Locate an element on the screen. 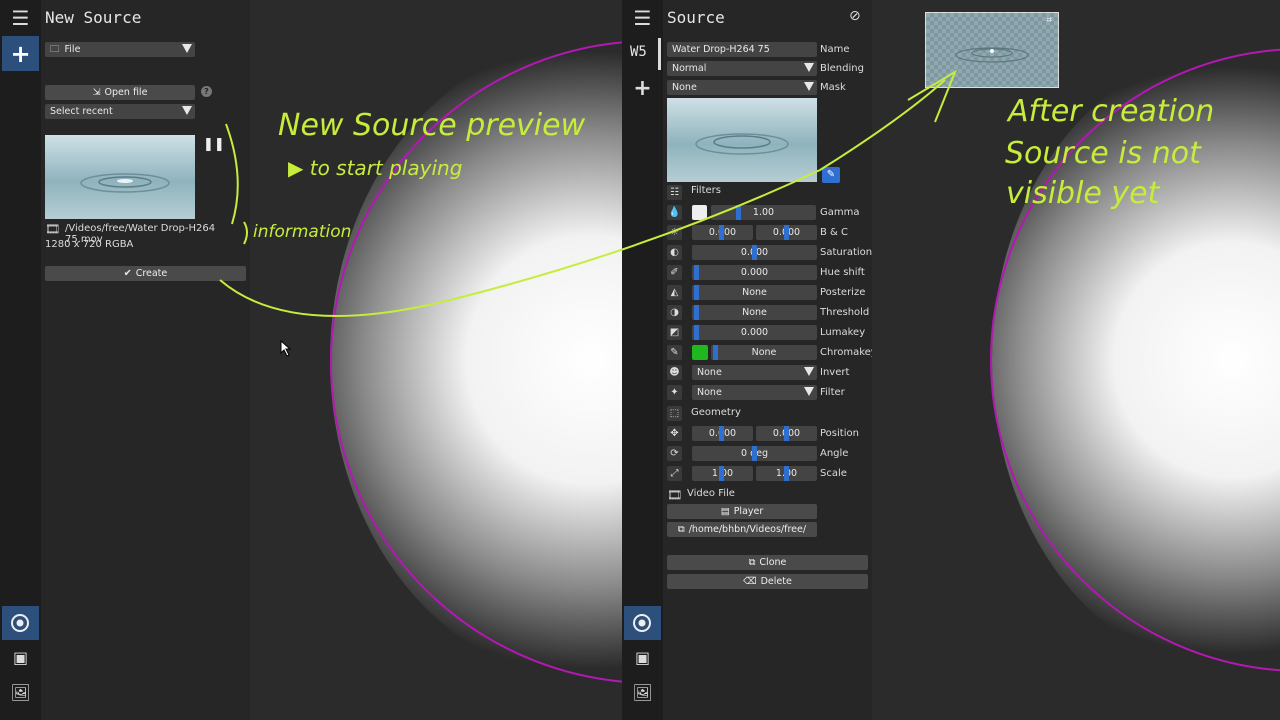 The width and height of the screenshot is (1280, 720). source-type-select: 🗀 File is located at coordinates (120, 49).